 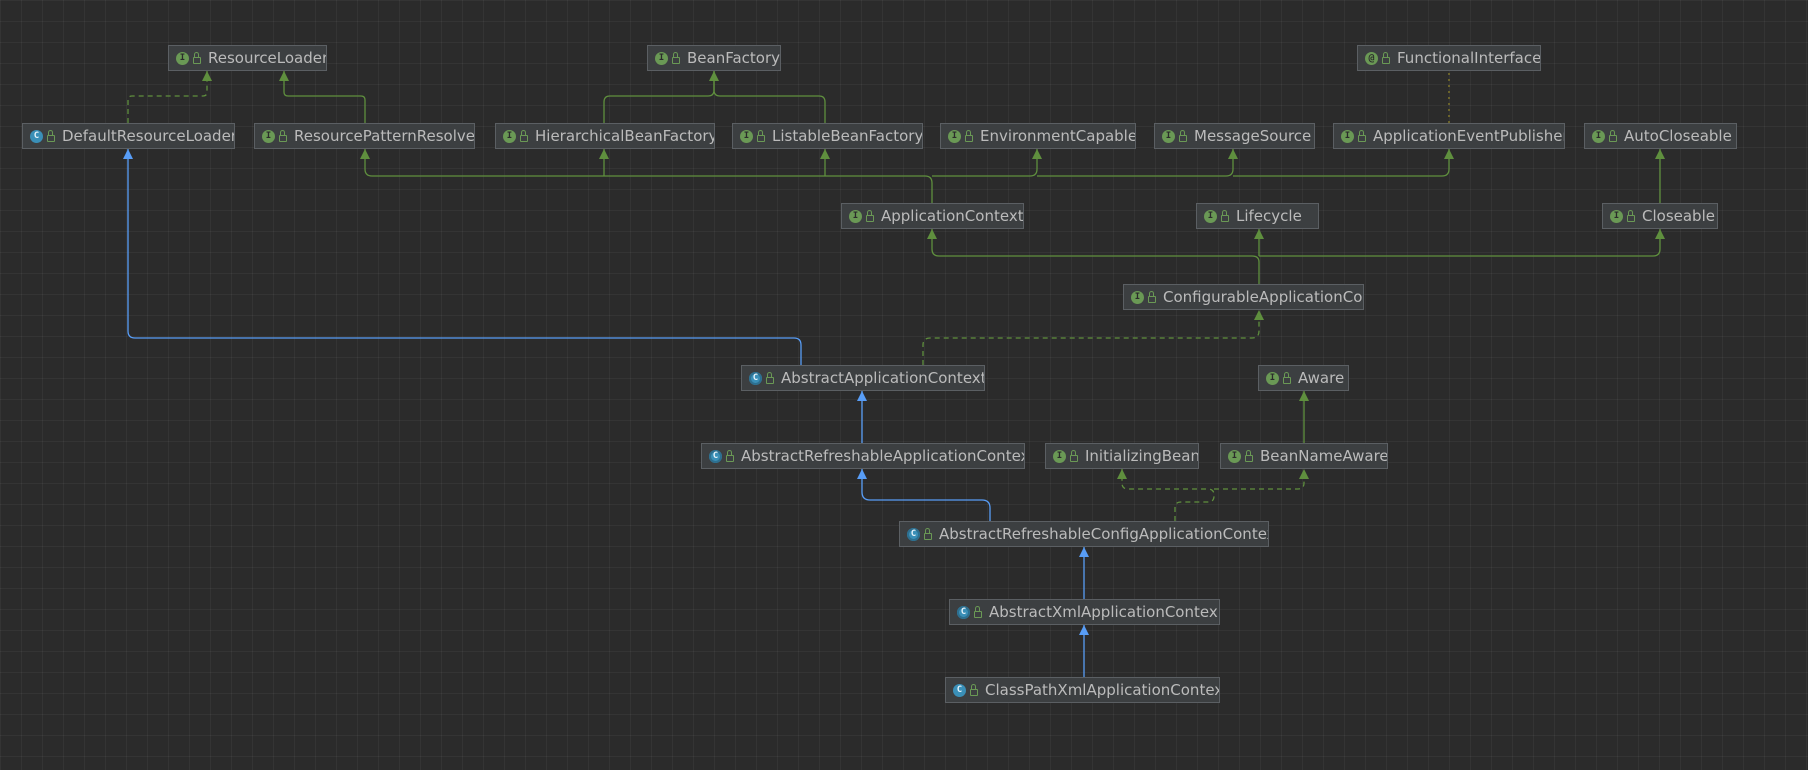 I want to click on node-label: DefaultResourceLoader, so click(x=148, y=136).